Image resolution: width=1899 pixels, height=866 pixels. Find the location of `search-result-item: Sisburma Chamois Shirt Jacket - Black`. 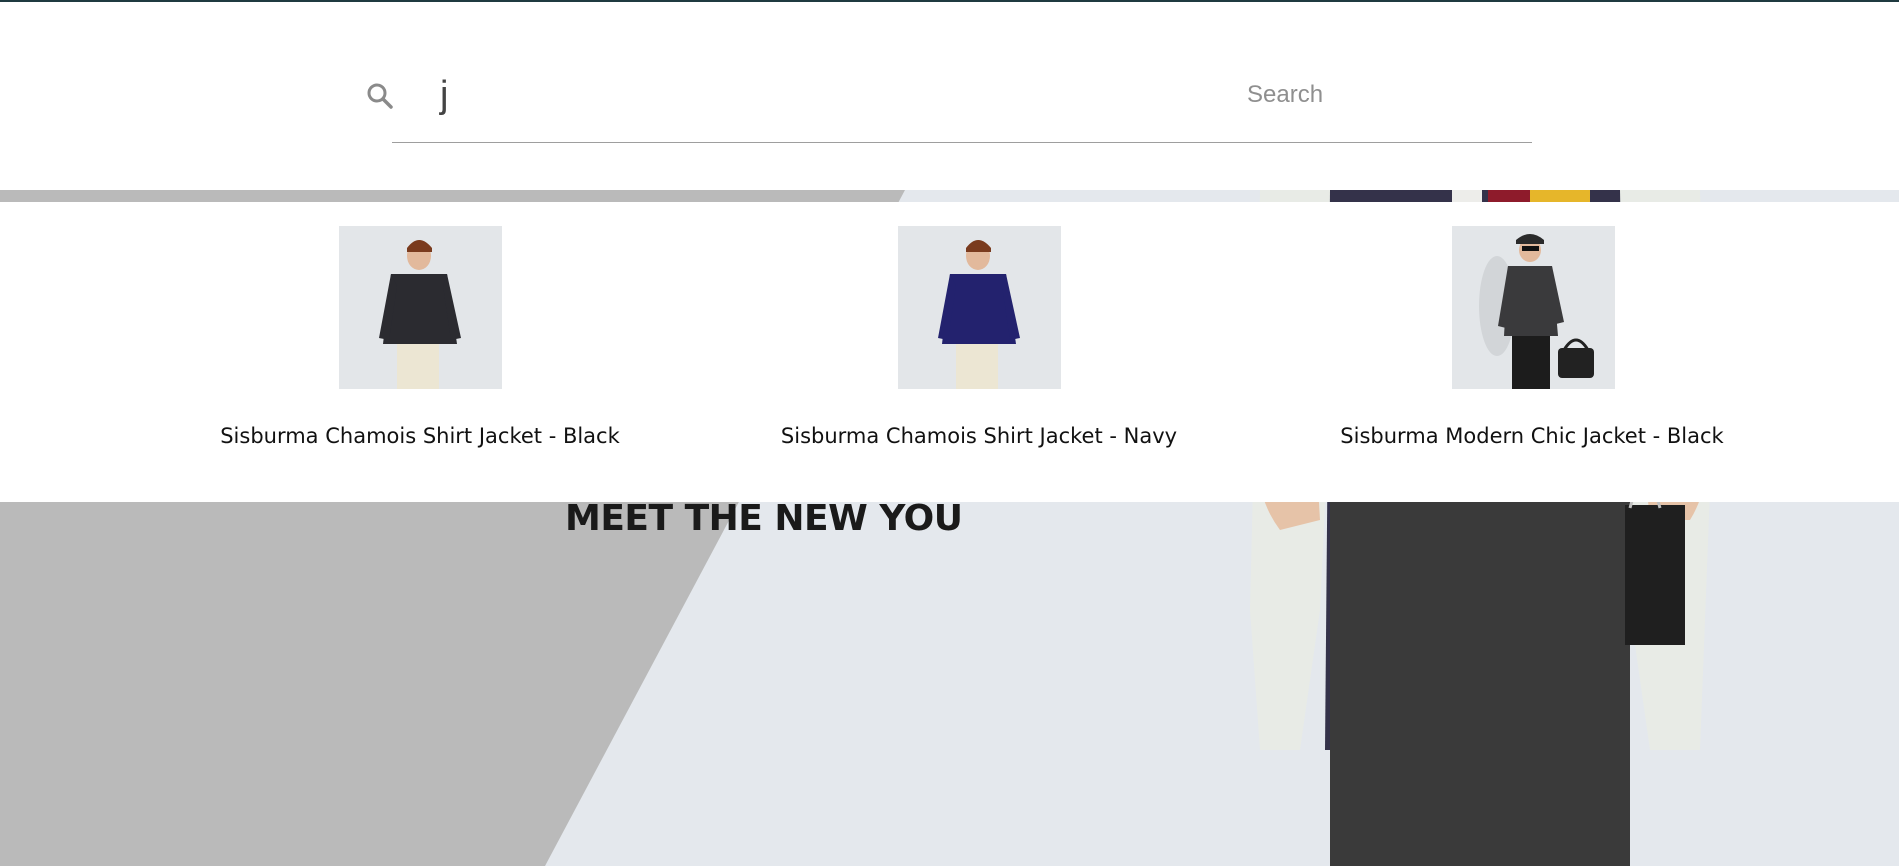

search-result-item: Sisburma Chamois Shirt Jacket - Black is located at coordinates (420, 352).